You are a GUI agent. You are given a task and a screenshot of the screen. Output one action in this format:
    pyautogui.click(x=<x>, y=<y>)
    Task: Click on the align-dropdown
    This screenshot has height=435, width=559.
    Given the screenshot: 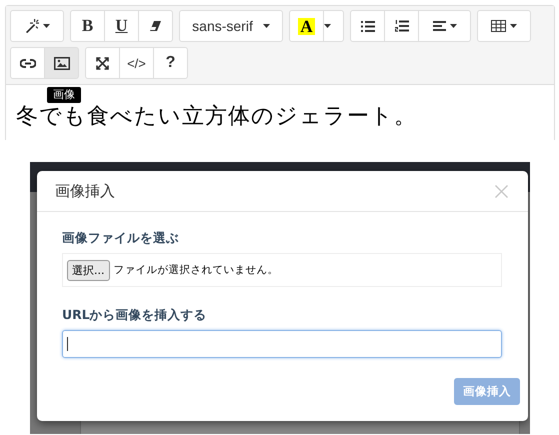 What is the action you would take?
    pyautogui.click(x=444, y=26)
    